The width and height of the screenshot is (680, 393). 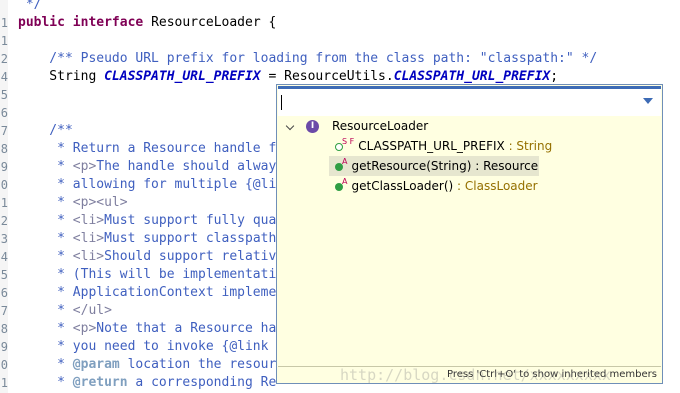 What do you see at coordinates (100, 382) in the screenshot?
I see `code-token: @return` at bounding box center [100, 382].